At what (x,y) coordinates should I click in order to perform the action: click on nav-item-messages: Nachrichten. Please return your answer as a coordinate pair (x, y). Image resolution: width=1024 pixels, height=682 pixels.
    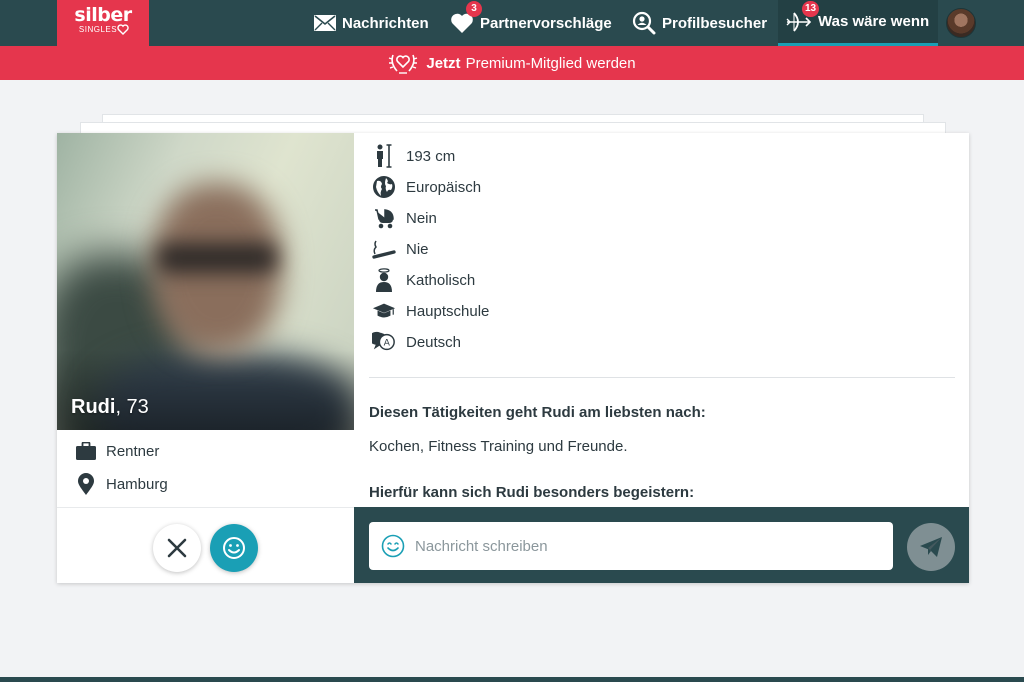
    Looking at the image, I should click on (371, 23).